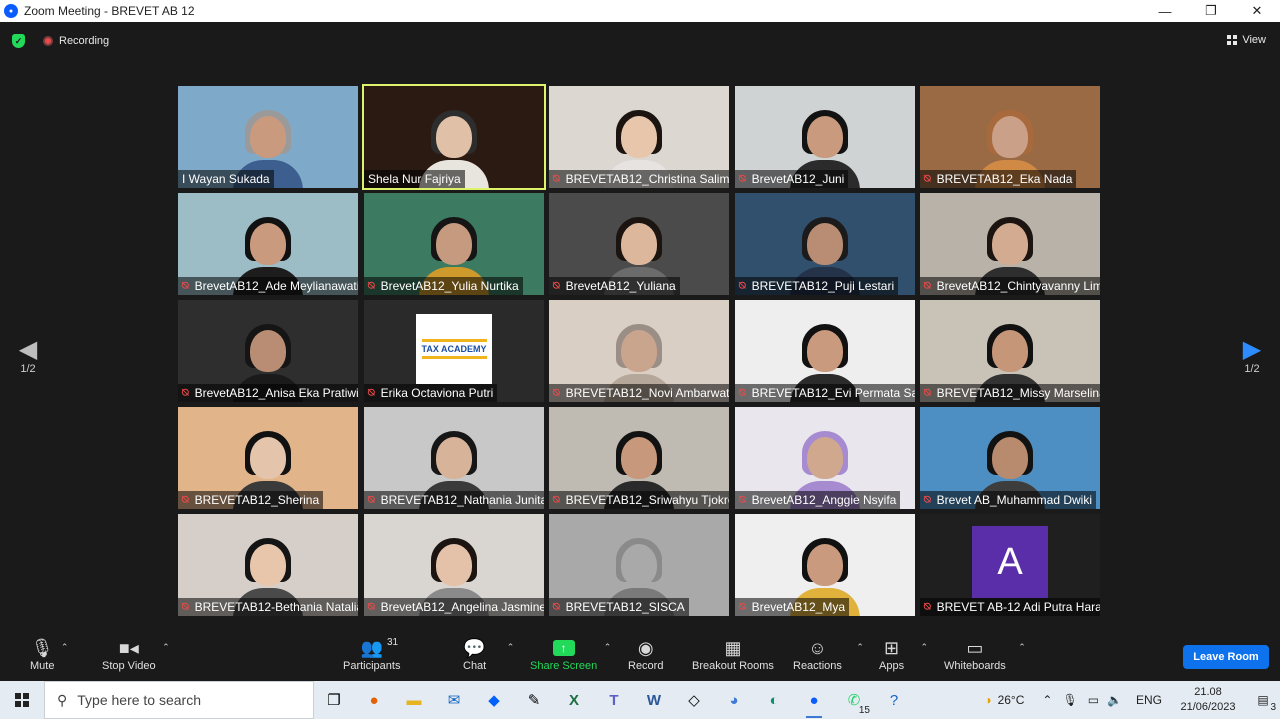  I want to click on notifications-icon: ▤3, so click(1263, 700).